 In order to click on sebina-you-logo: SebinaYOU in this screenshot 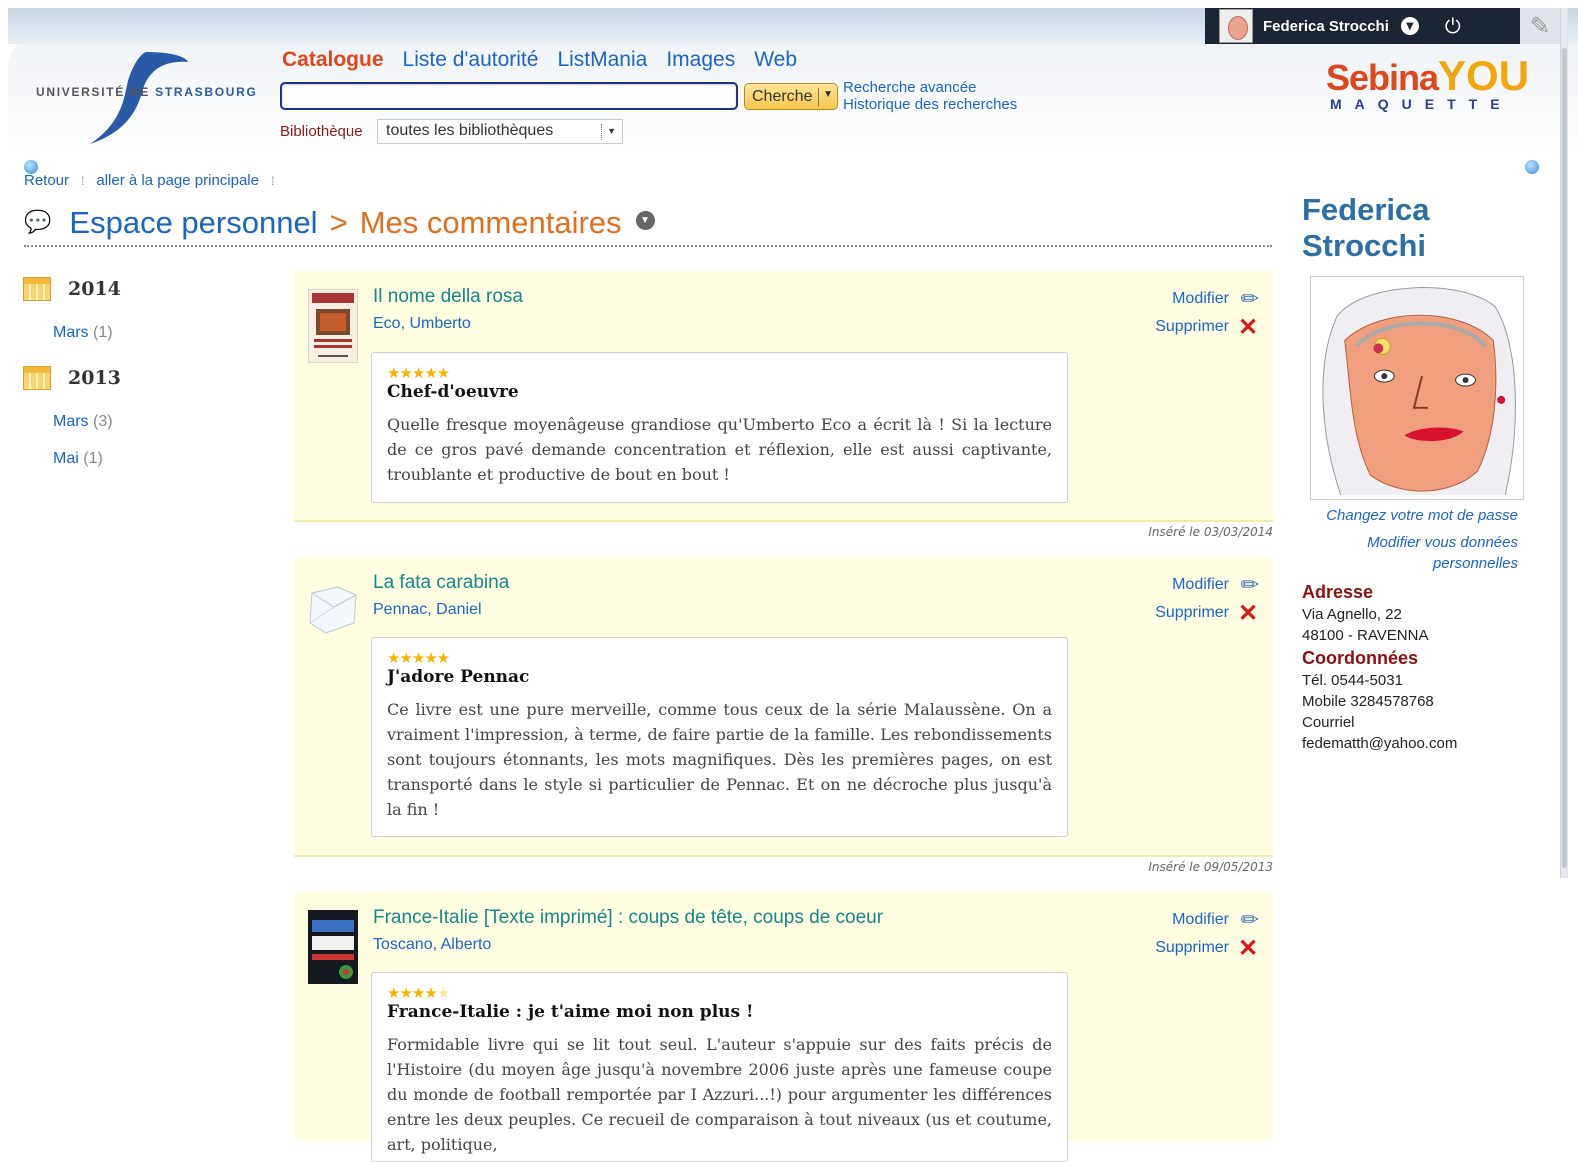, I will do `click(1427, 76)`.